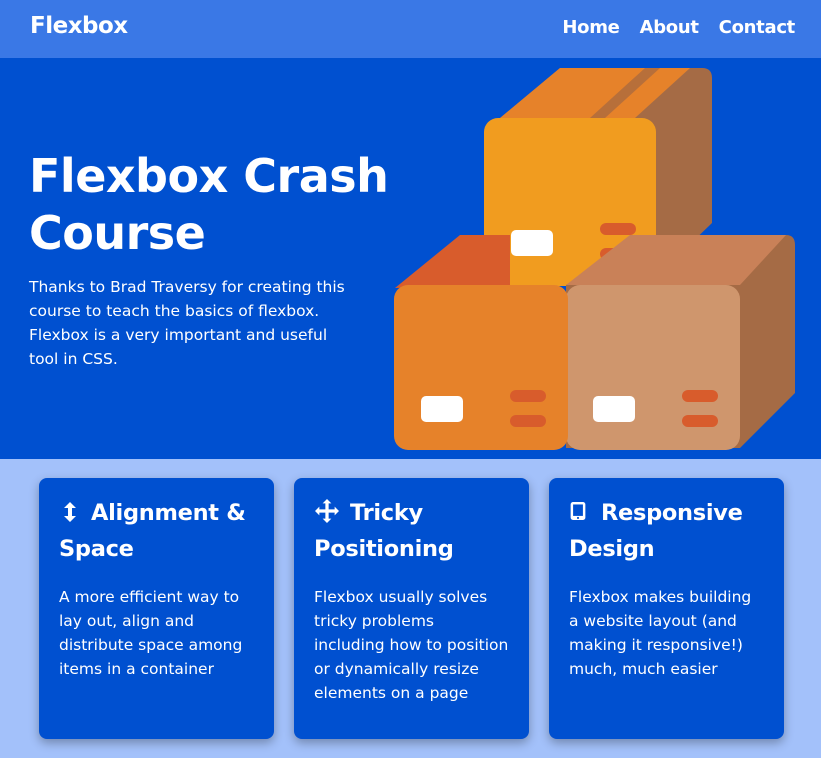 The height and width of the screenshot is (758, 821). What do you see at coordinates (656, 531) in the screenshot?
I see `card-title-text: Responsive Design` at bounding box center [656, 531].